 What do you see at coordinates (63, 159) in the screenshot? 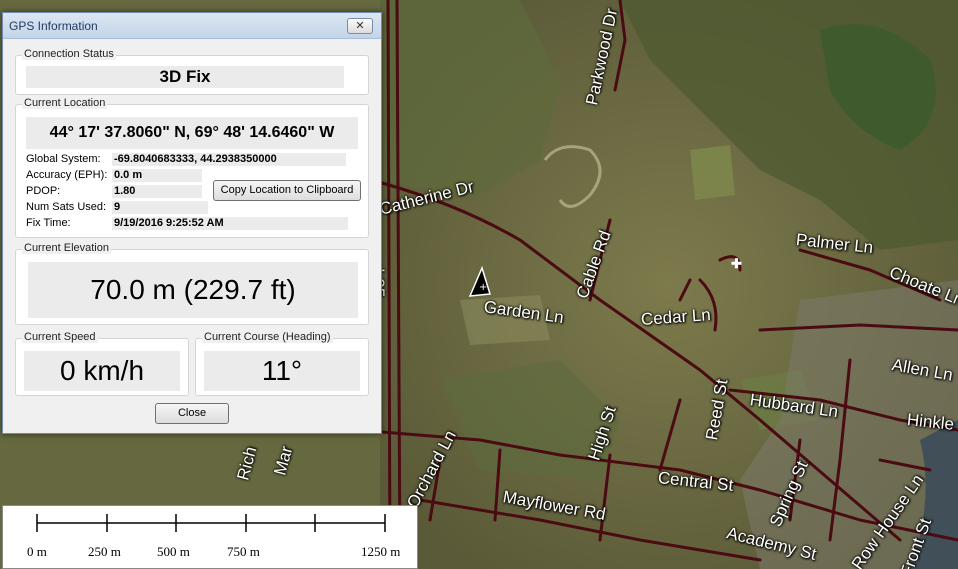
I see `global-system-label: Global System:` at bounding box center [63, 159].